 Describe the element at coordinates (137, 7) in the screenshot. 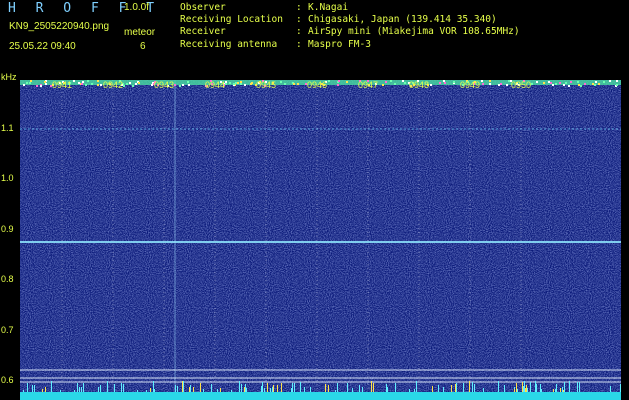

I see `version-label: 1.0.0f` at that location.